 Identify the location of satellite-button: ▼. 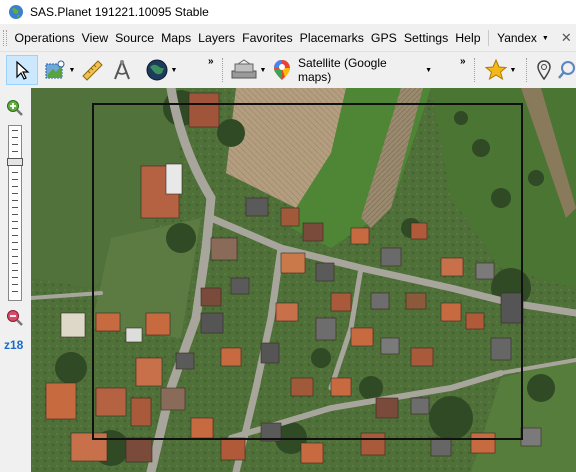
(248, 70).